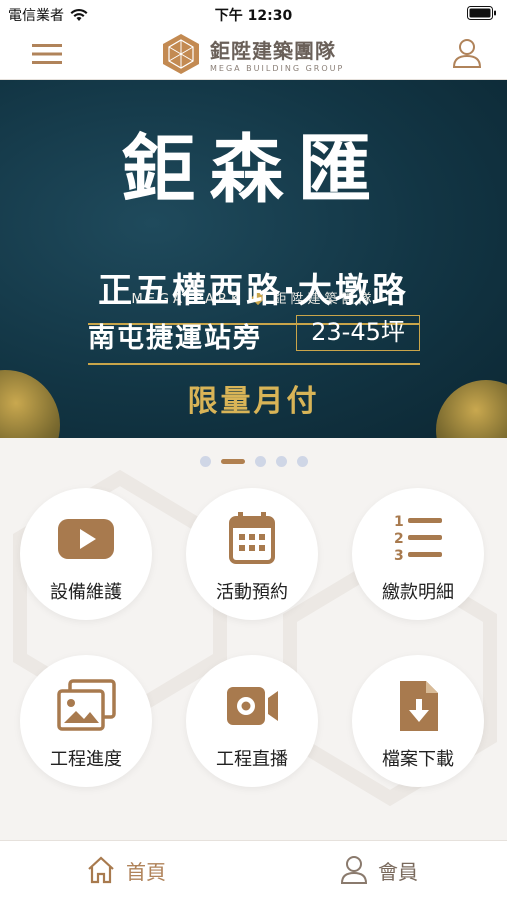 The width and height of the screenshot is (507, 900). What do you see at coordinates (358, 333) in the screenshot?
I see `banner-size: 23-45坪` at bounding box center [358, 333].